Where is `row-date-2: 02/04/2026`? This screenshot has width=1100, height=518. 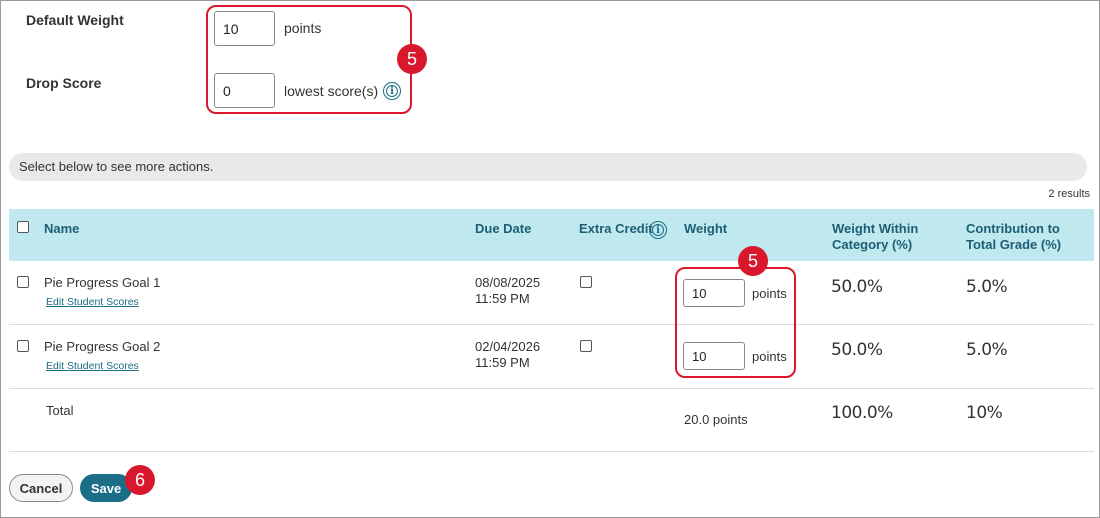 row-date-2: 02/04/2026 is located at coordinates (508, 346).